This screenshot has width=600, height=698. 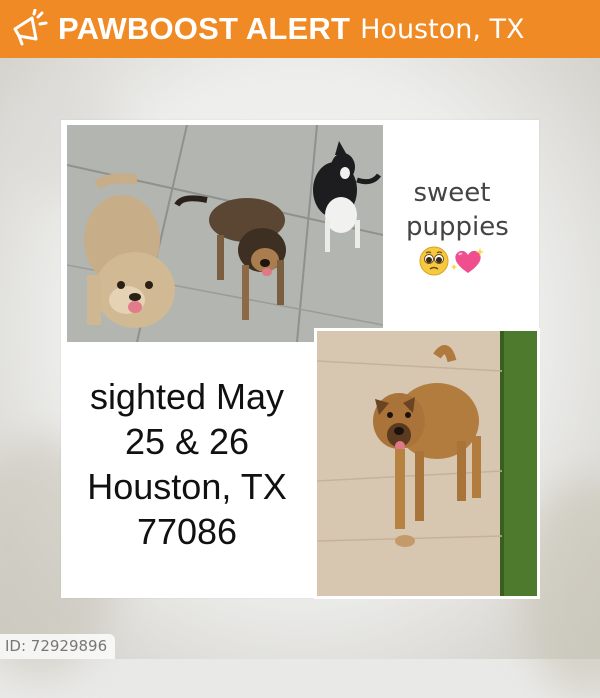 What do you see at coordinates (30, 27) in the screenshot?
I see `megaphone-icon` at bounding box center [30, 27].